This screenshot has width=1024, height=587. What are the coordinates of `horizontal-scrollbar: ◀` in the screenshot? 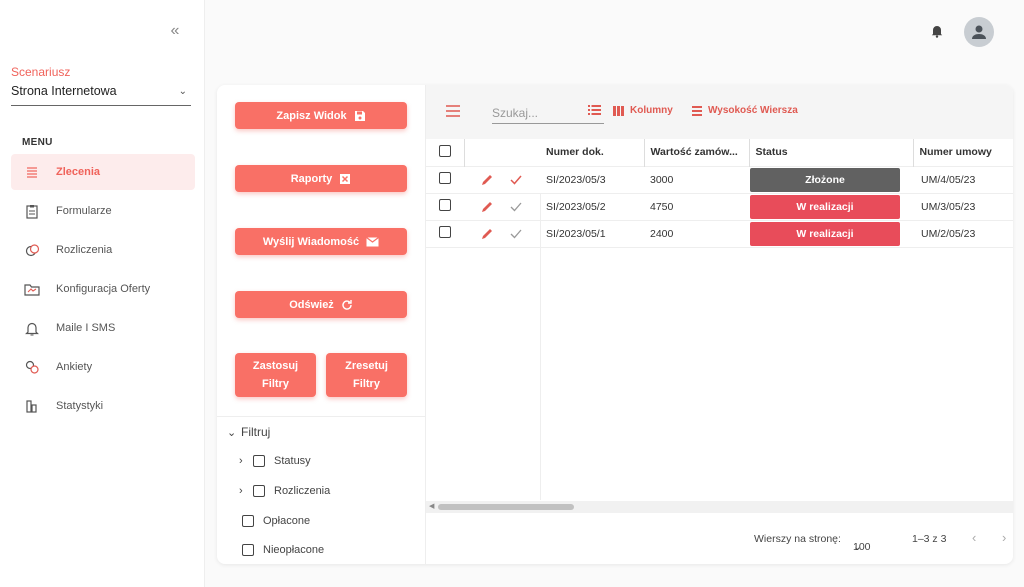 It's located at (719, 507).